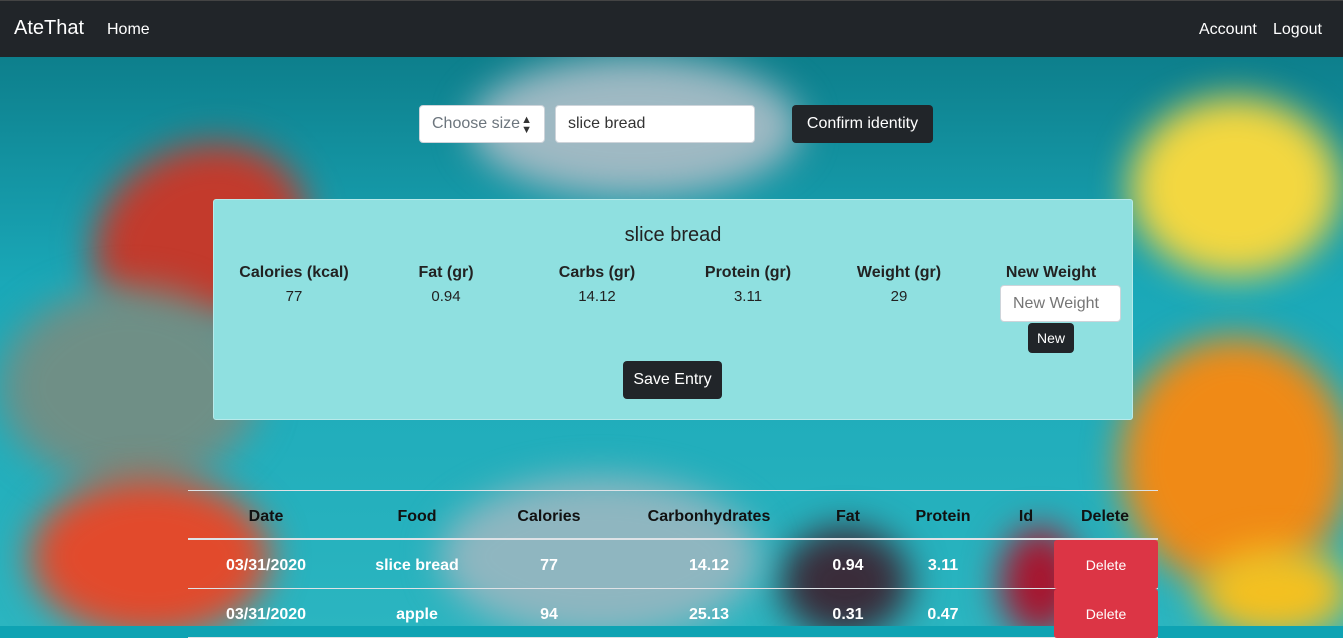 This screenshot has width=1343, height=638. I want to click on header-id: Id, so click(1026, 516).